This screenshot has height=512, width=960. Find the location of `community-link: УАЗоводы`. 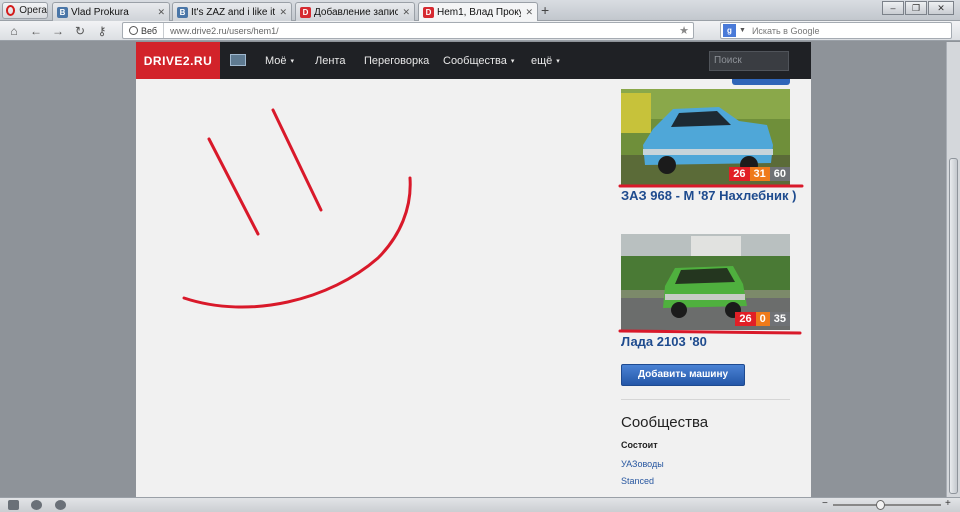

community-link: УАЗоводы is located at coordinates (642, 464).